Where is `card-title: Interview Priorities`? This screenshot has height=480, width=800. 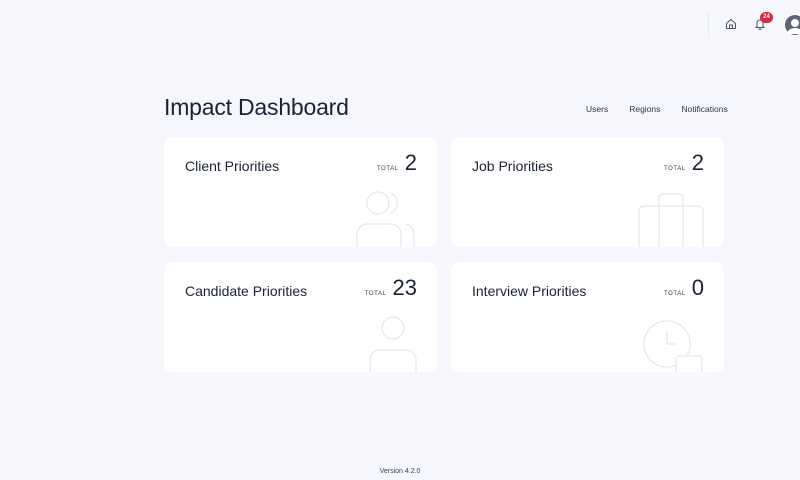
card-title: Interview Priorities is located at coordinates (529, 291).